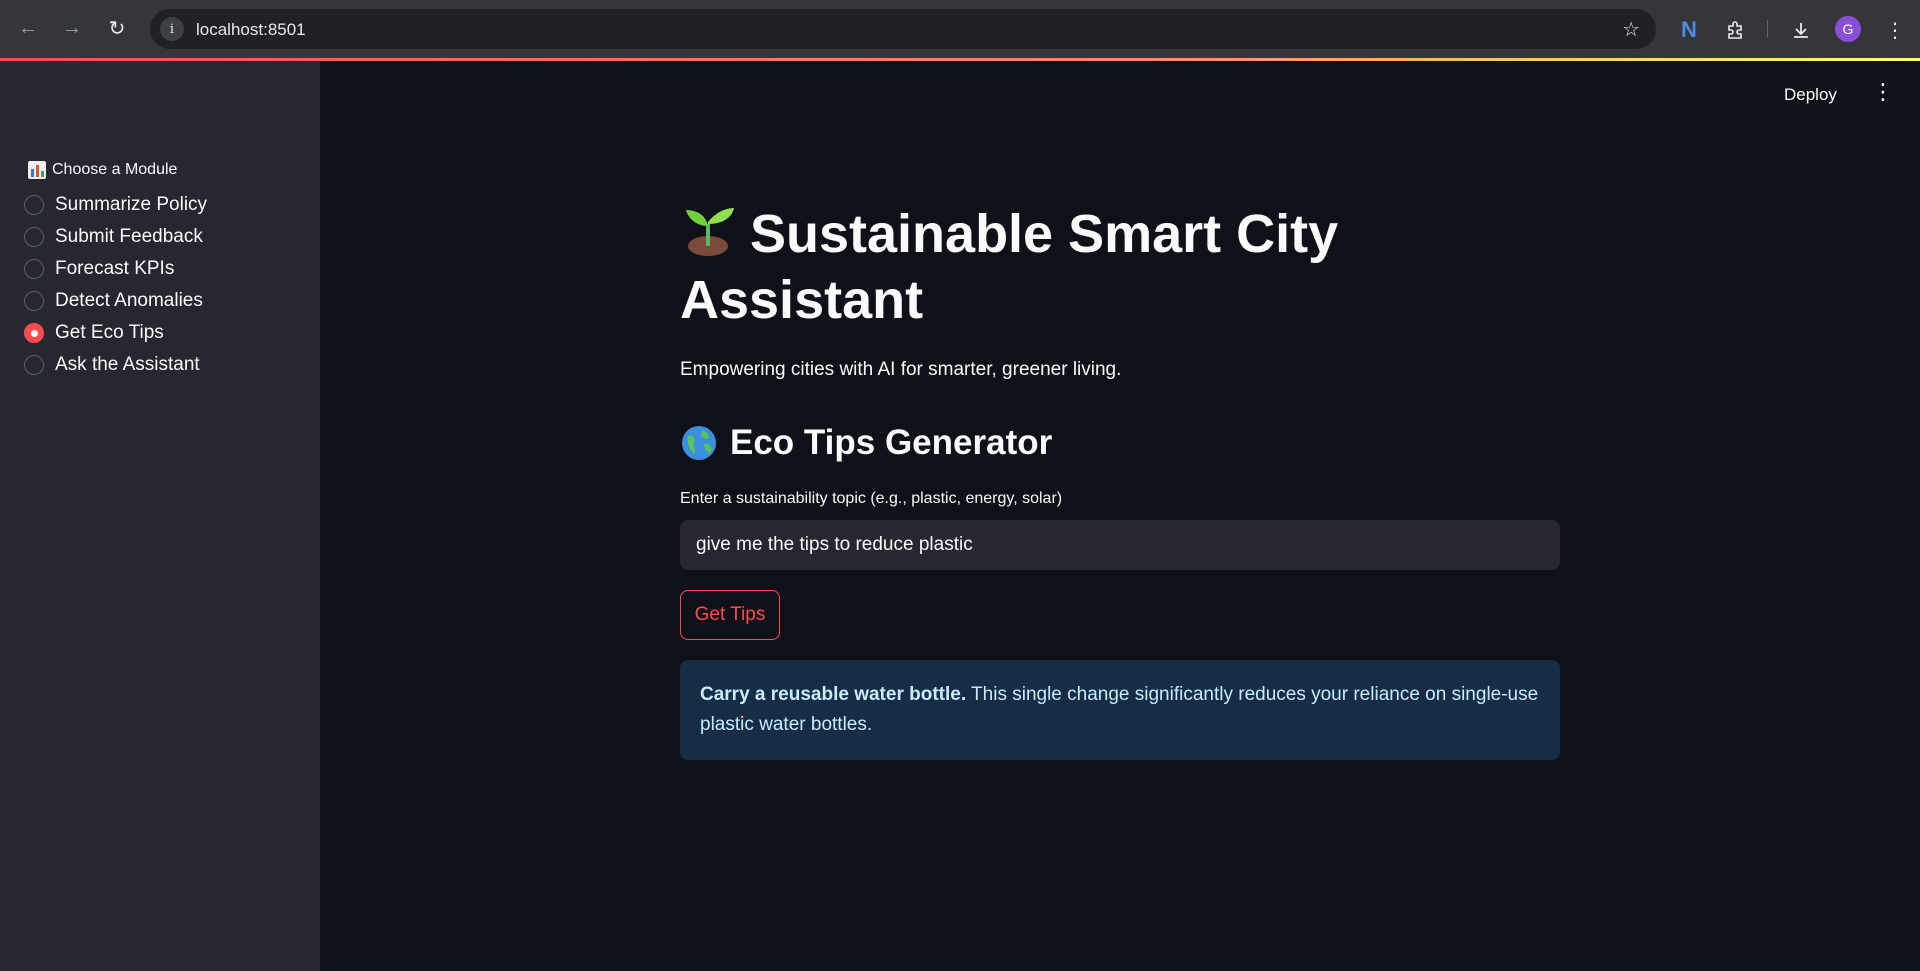 This screenshot has height=971, width=1920. I want to click on radio-summarize-policy: Summarize Policy, so click(115, 205).